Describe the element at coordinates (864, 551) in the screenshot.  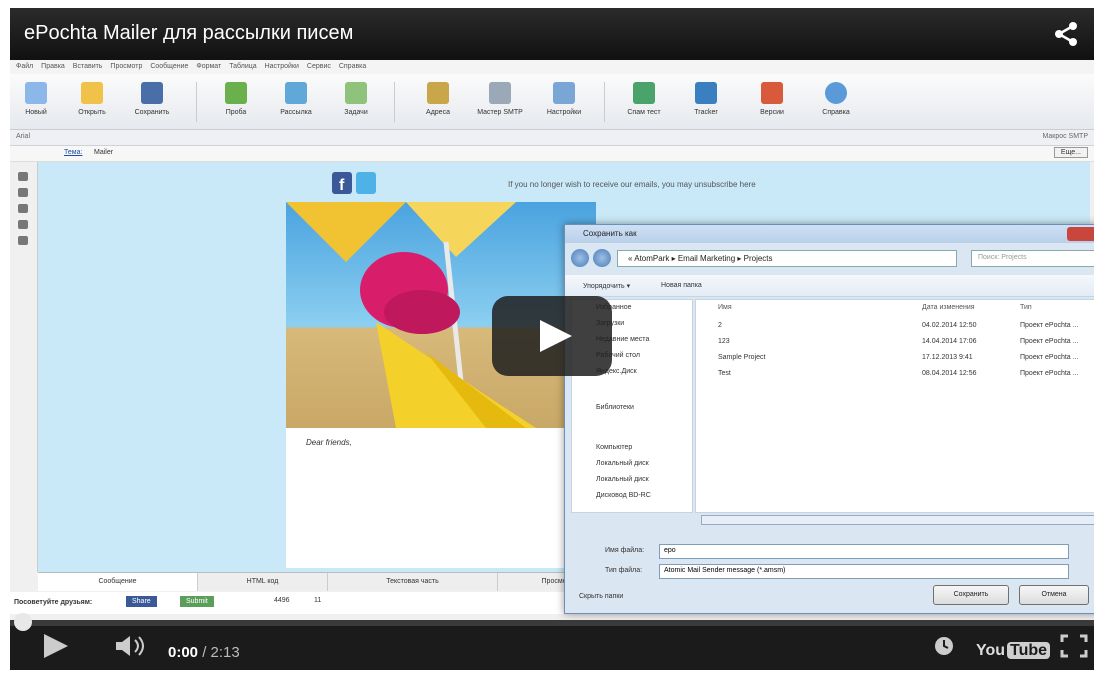
I see `filename-input: epo` at that location.